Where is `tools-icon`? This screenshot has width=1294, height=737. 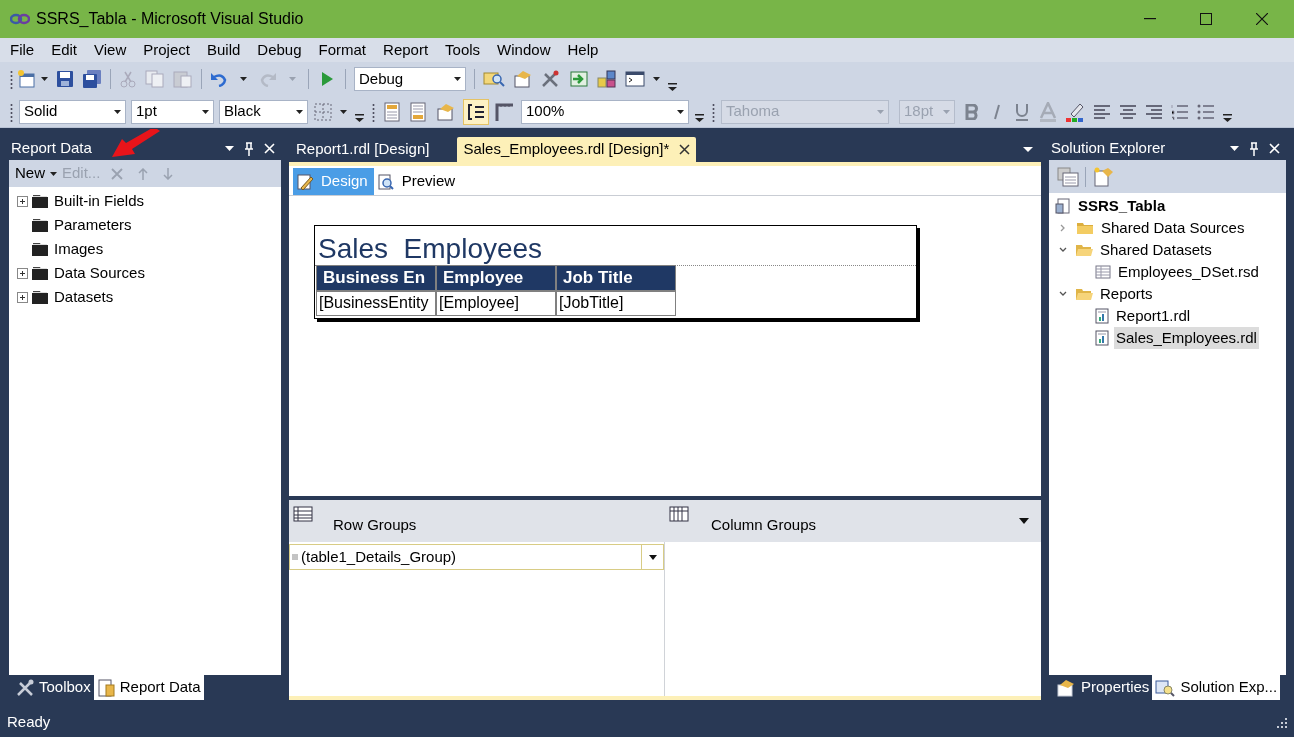
tools-icon is located at coordinates (551, 79).